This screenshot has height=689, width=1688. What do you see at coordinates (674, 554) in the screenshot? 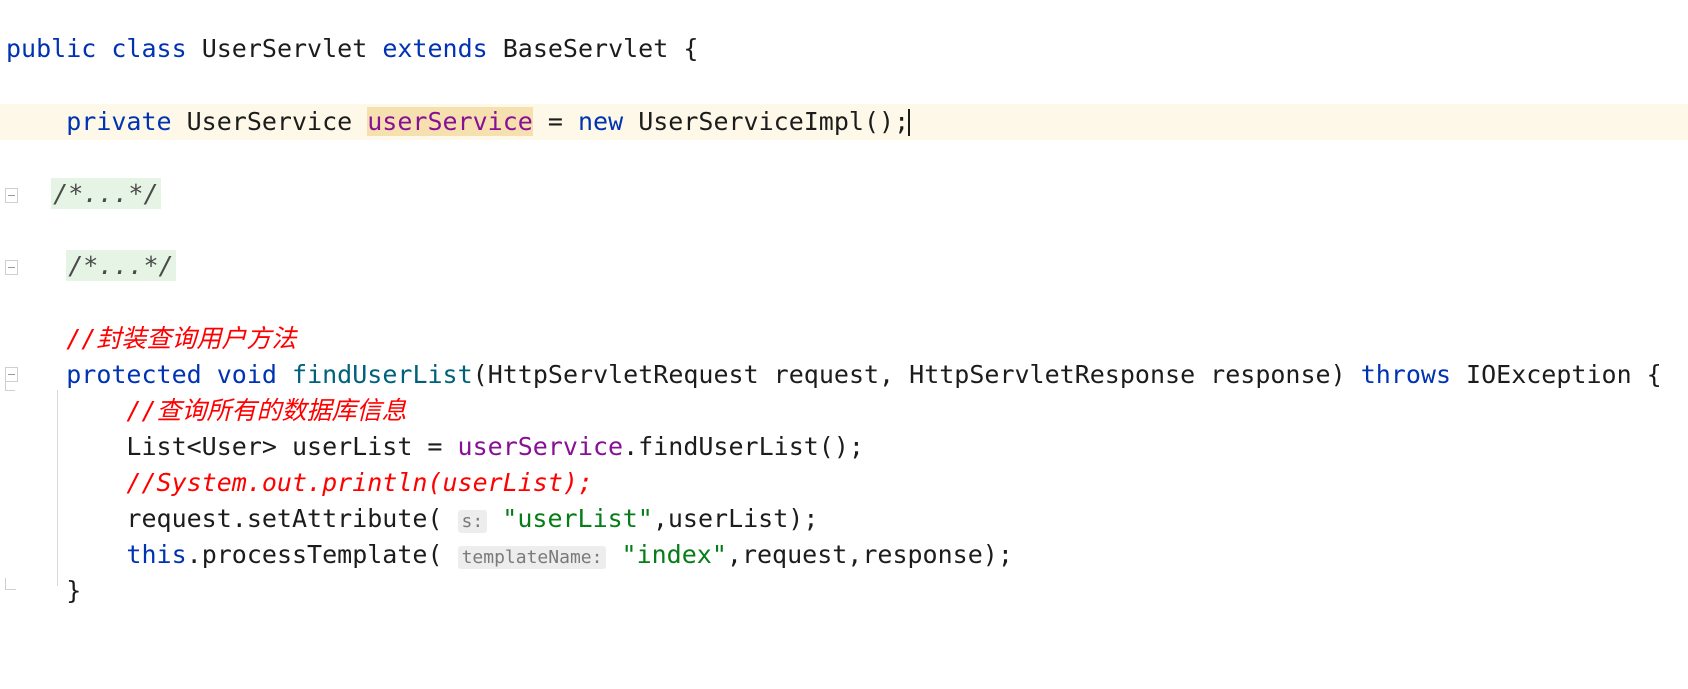
I see `token-string-literal: "index"` at bounding box center [674, 554].